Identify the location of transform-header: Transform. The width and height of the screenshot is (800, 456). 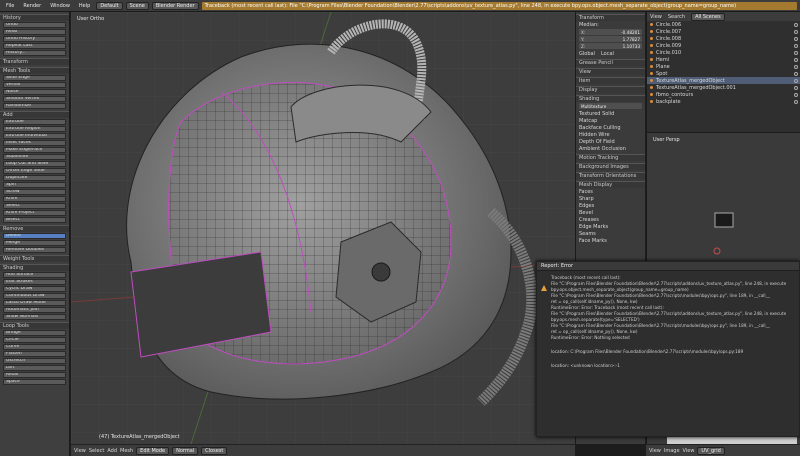
(610, 17).